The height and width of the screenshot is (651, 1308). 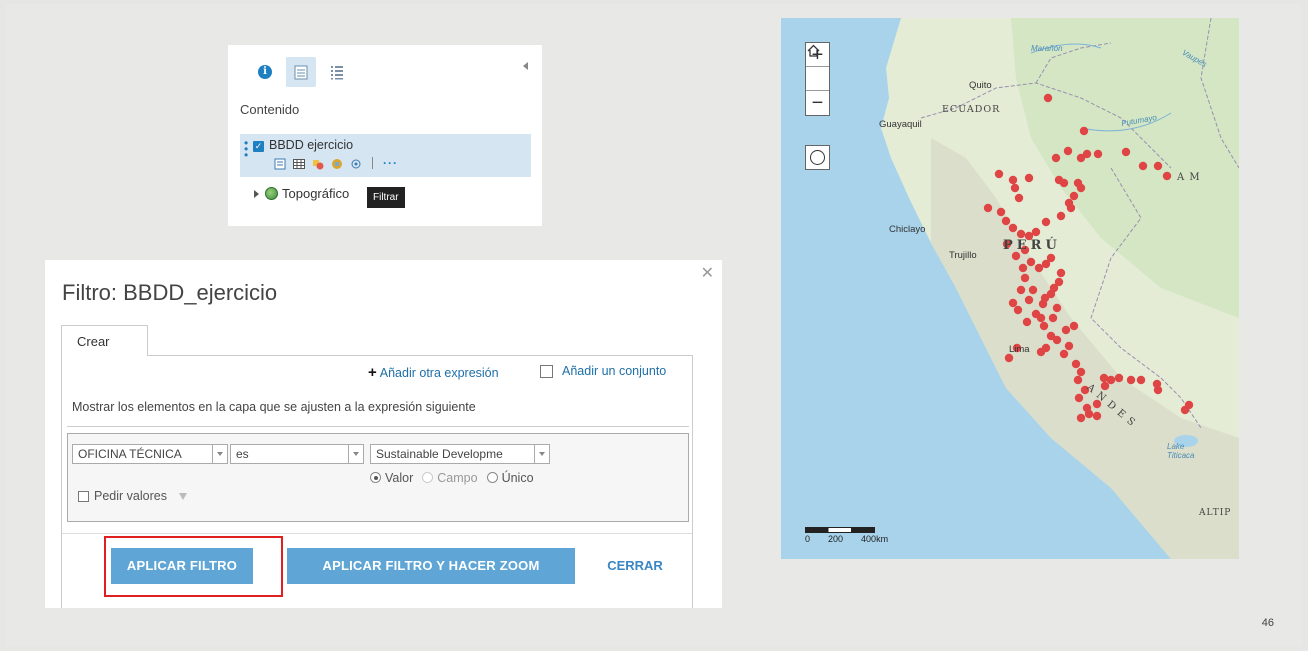 I want to click on ask-values-checkbox, so click(x=83, y=496).